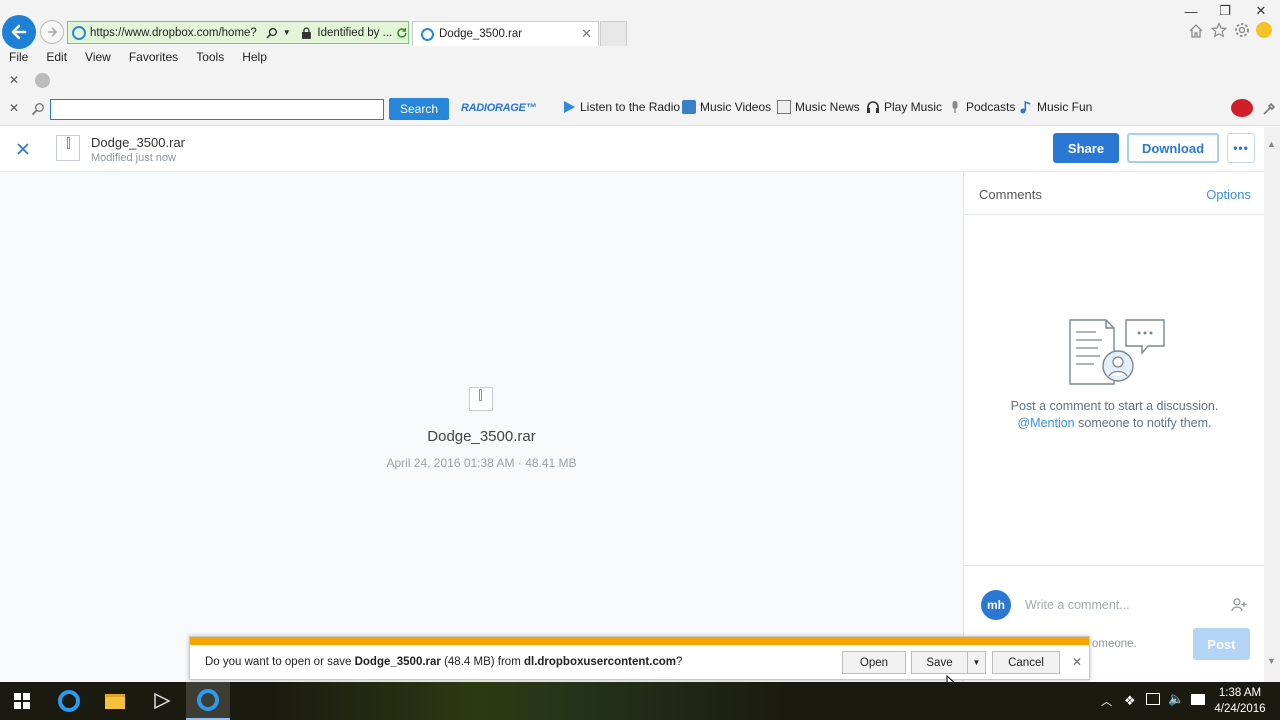 The width and height of the screenshot is (1280, 720). I want to click on close-notification-icon: ✕, so click(1077, 662).